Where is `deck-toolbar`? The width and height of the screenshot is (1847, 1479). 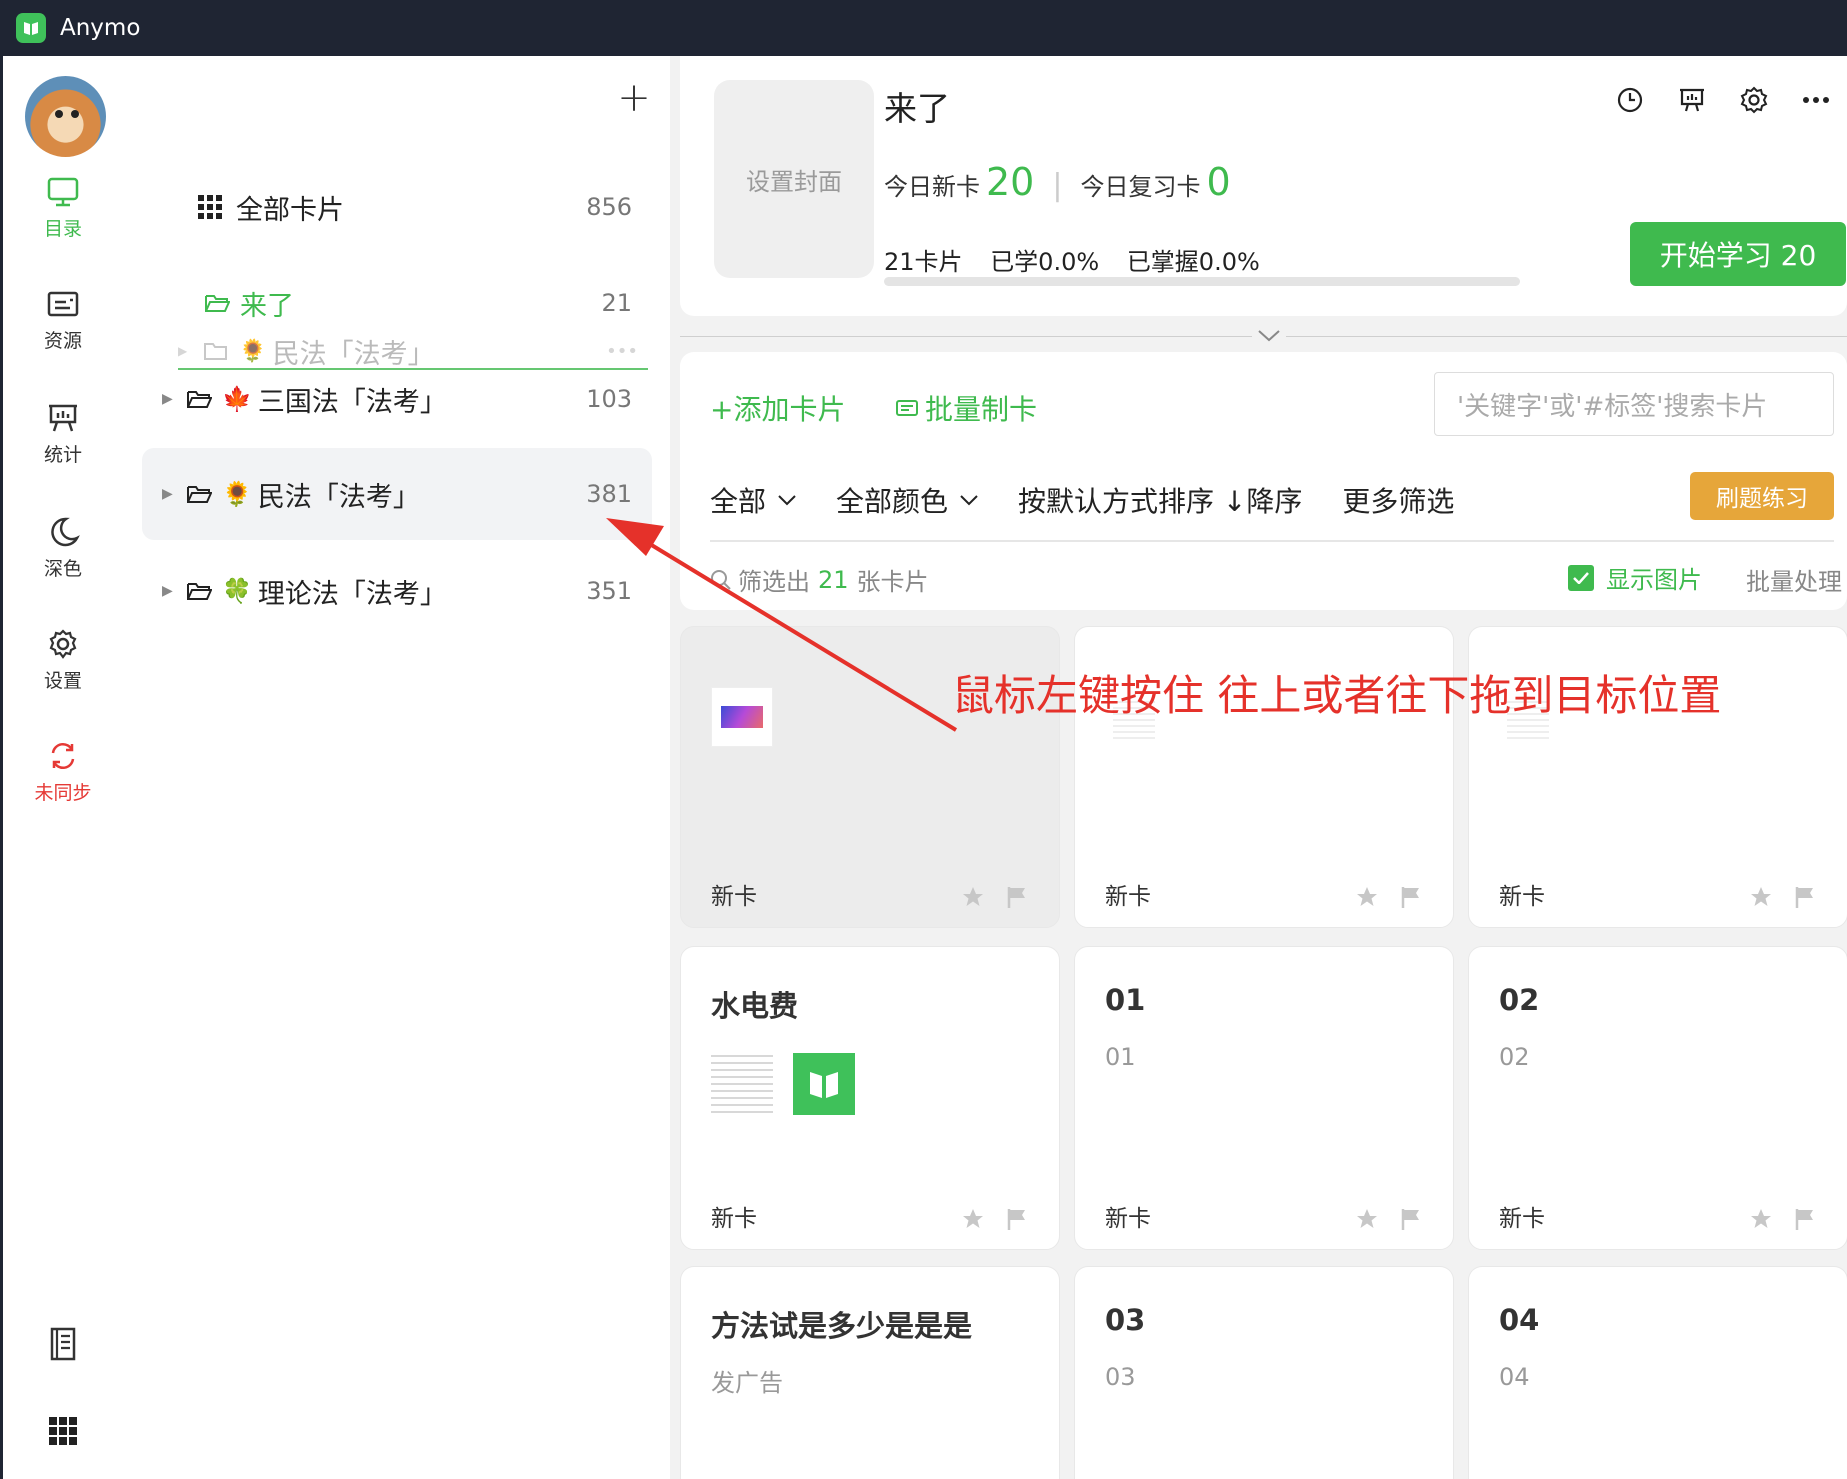
deck-toolbar is located at coordinates (1723, 100).